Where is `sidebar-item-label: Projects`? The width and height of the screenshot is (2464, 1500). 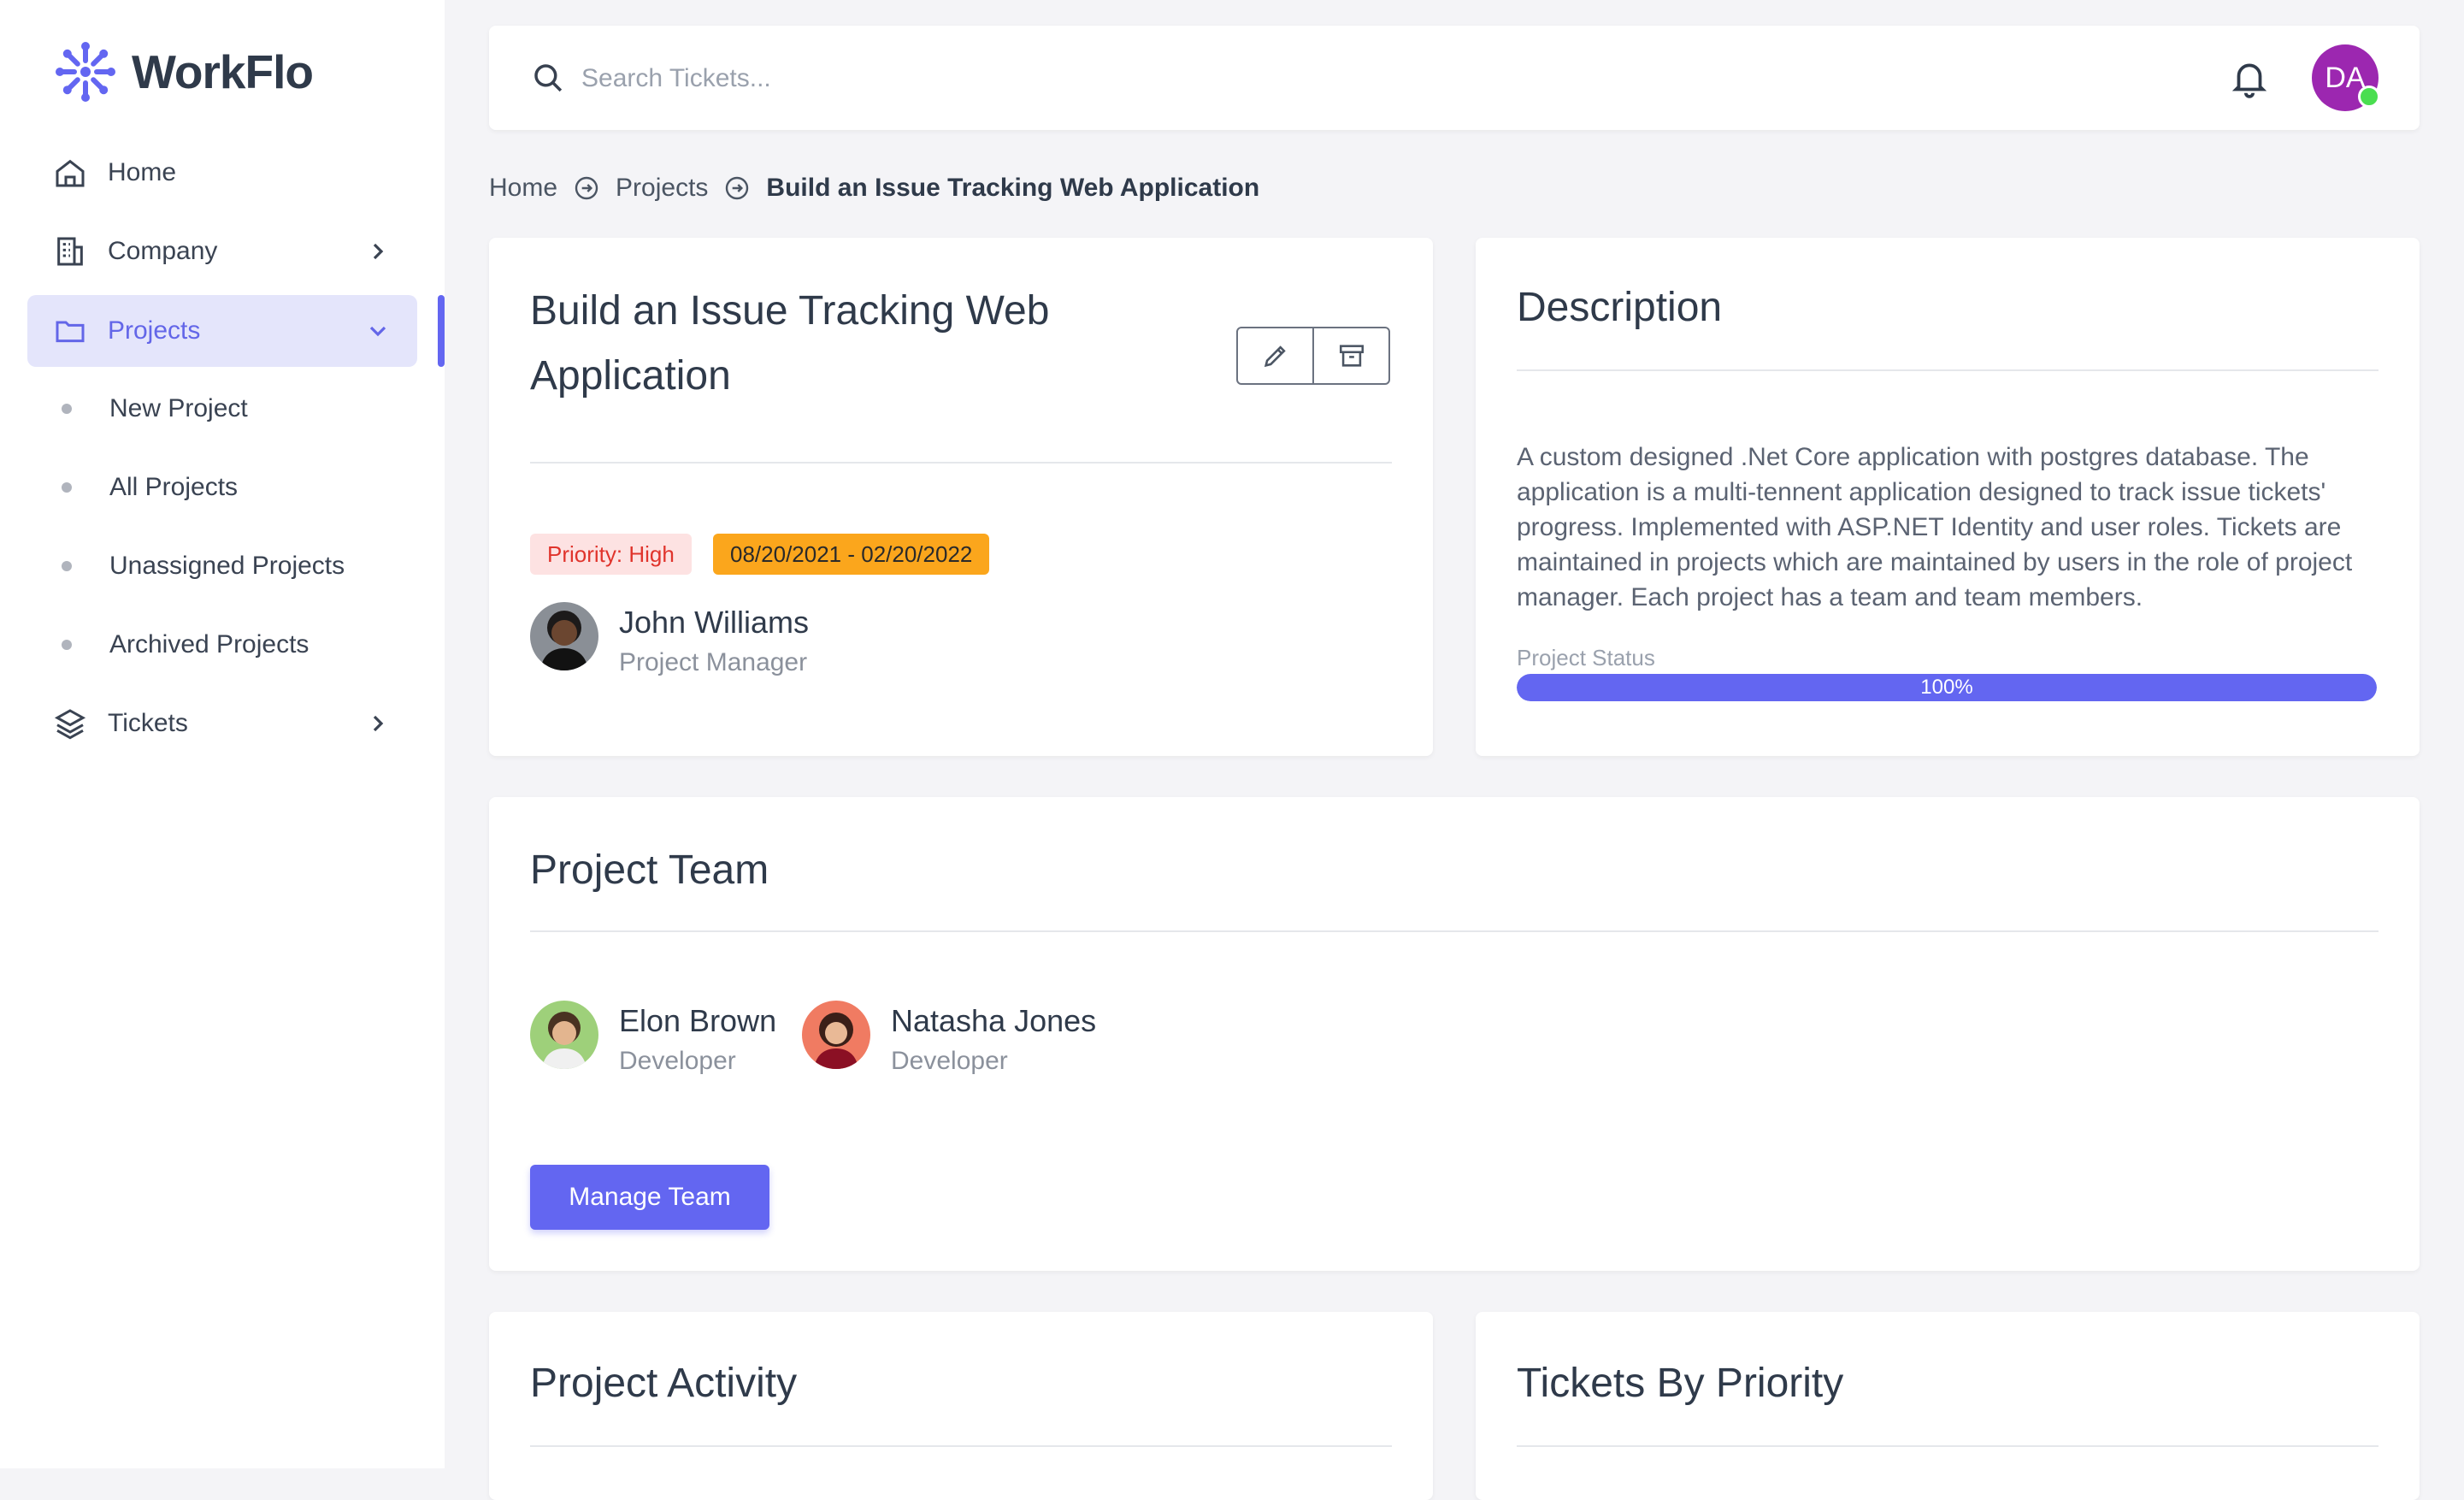
sidebar-item-label: Projects is located at coordinates (154, 330).